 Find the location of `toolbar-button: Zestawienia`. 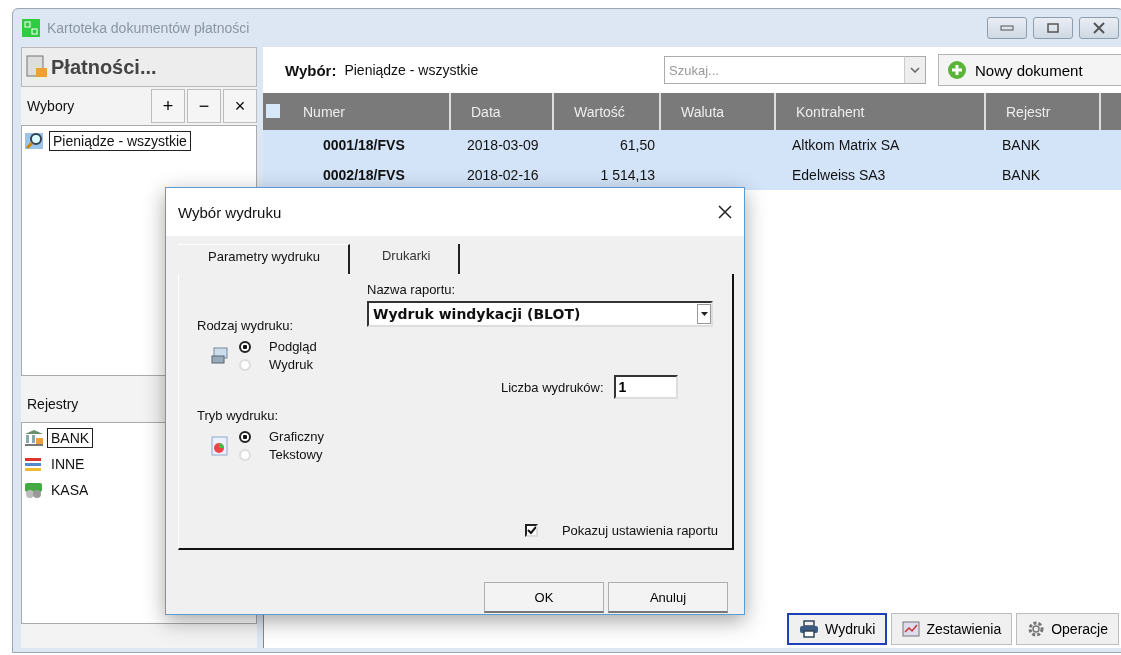

toolbar-button: Zestawienia is located at coordinates (952, 629).